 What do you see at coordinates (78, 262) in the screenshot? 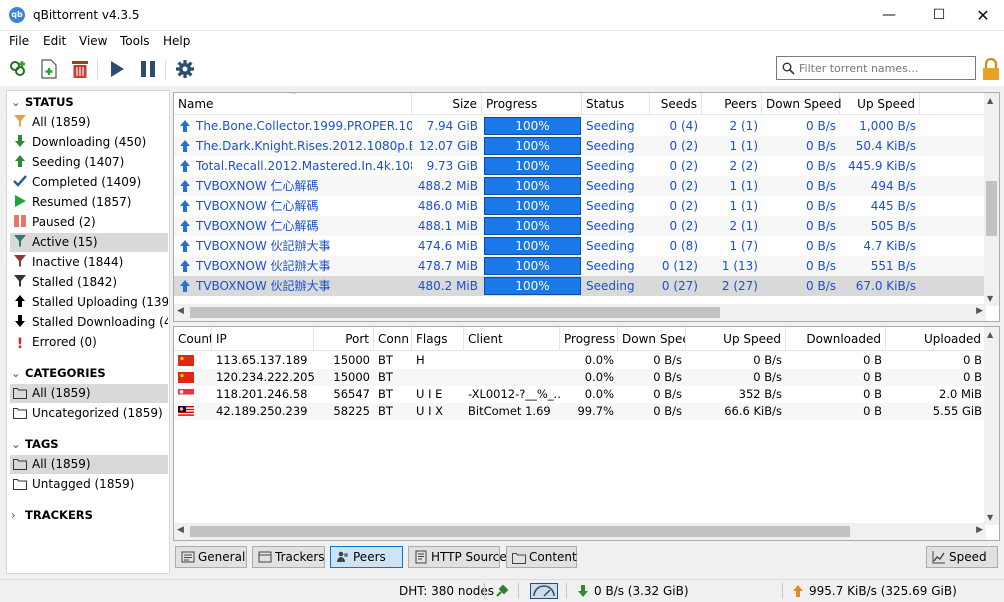
I see `sidebar-item-label: Inactive (1844)` at bounding box center [78, 262].